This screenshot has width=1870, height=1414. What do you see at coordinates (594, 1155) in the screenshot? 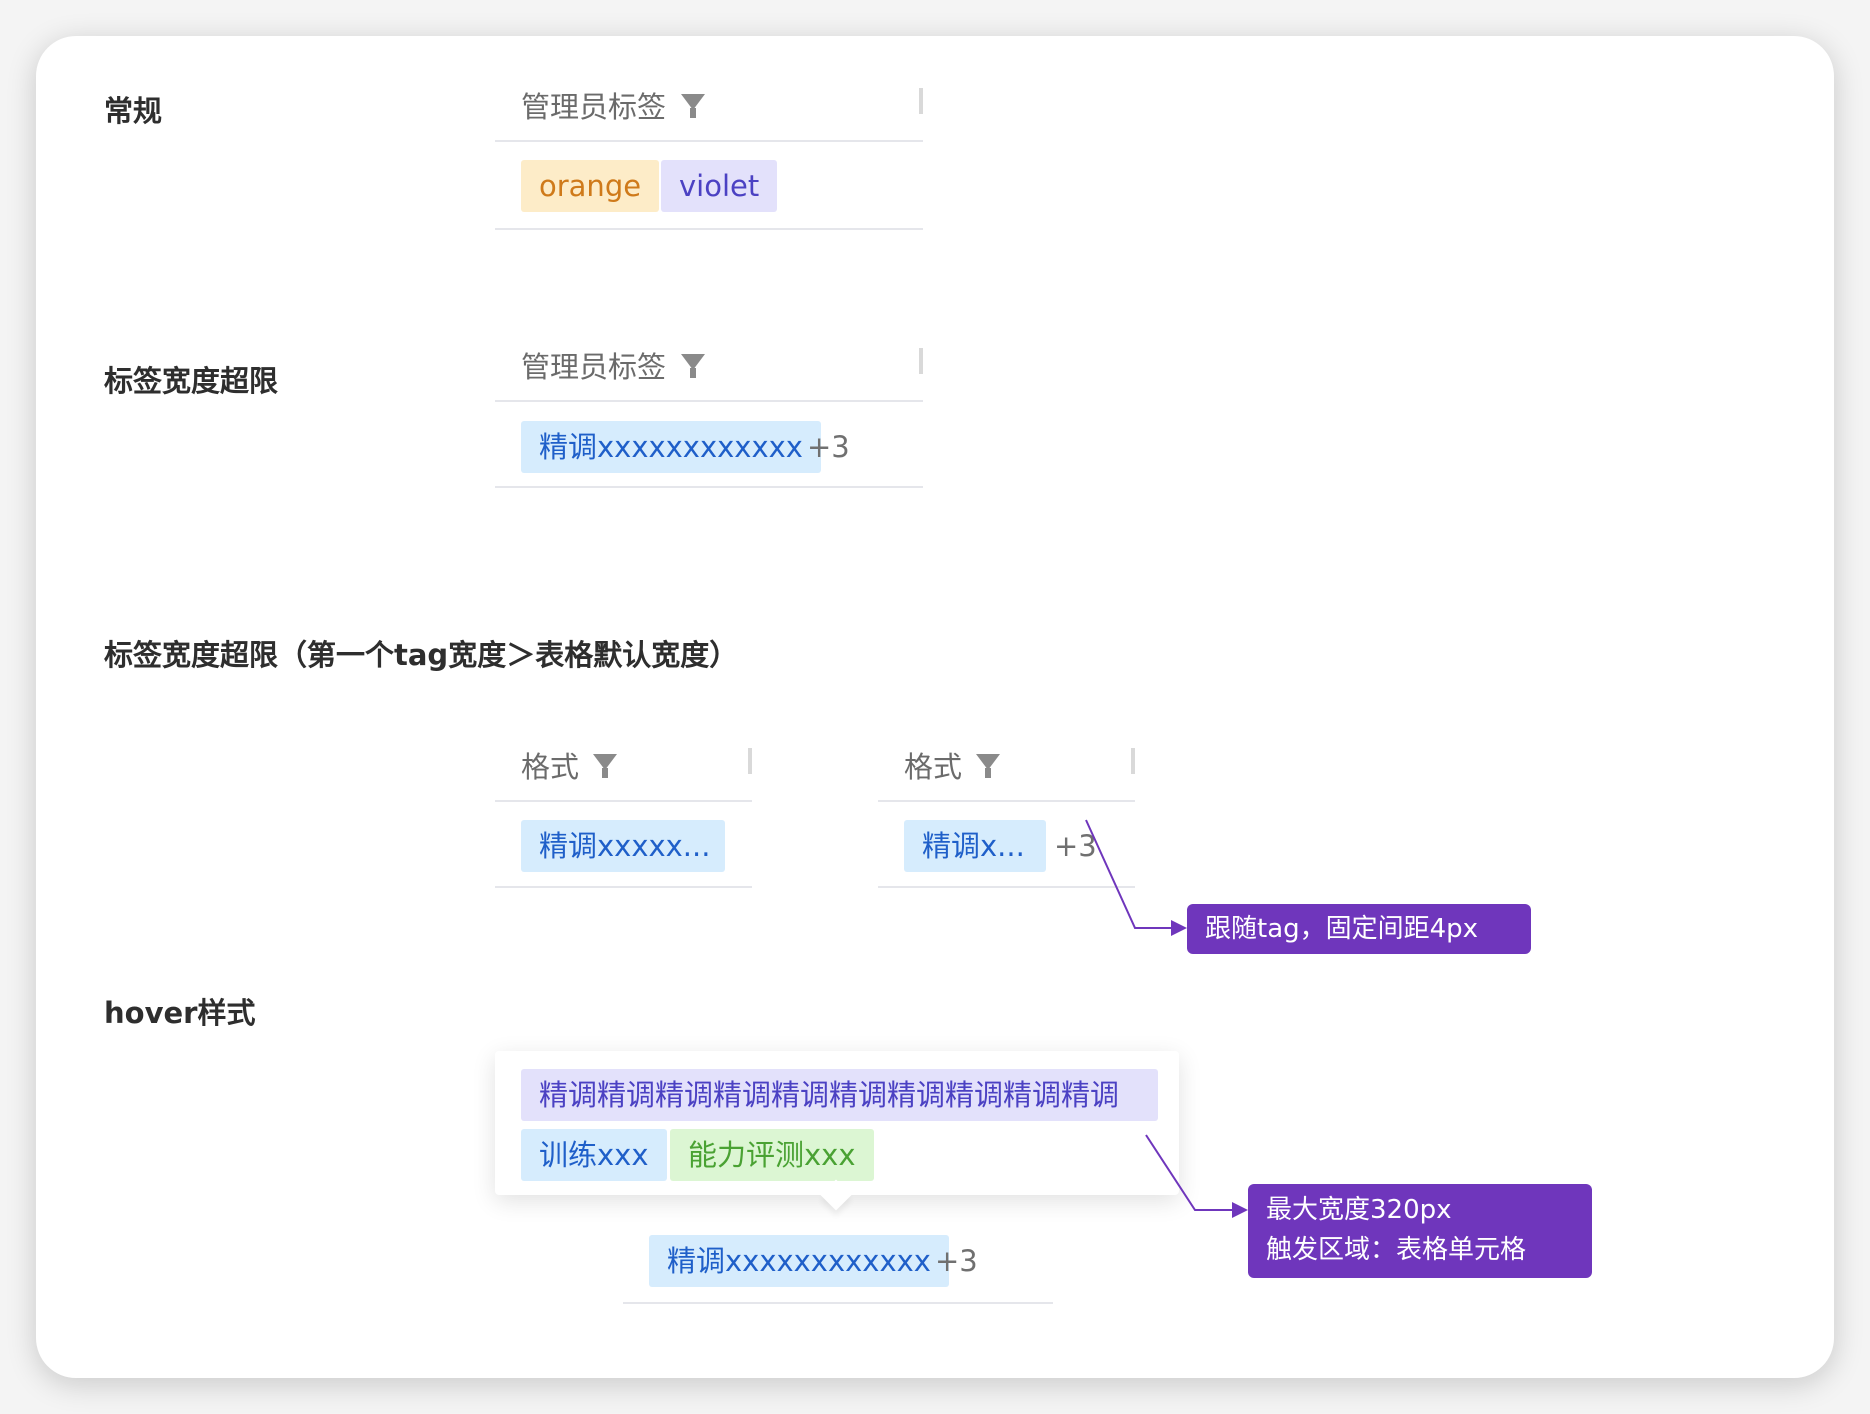
I see `tag-train: 训练xxx` at bounding box center [594, 1155].